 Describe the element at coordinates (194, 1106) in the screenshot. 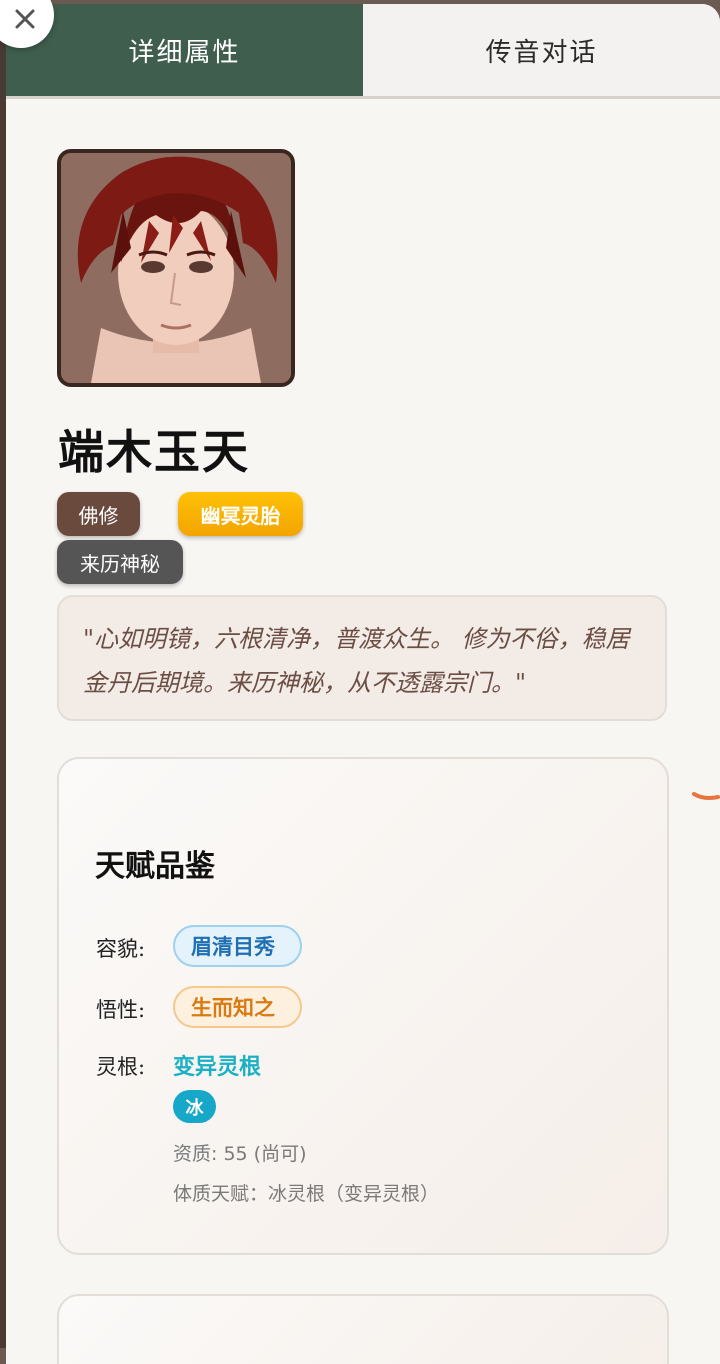

I see `element-badge: 冰` at that location.